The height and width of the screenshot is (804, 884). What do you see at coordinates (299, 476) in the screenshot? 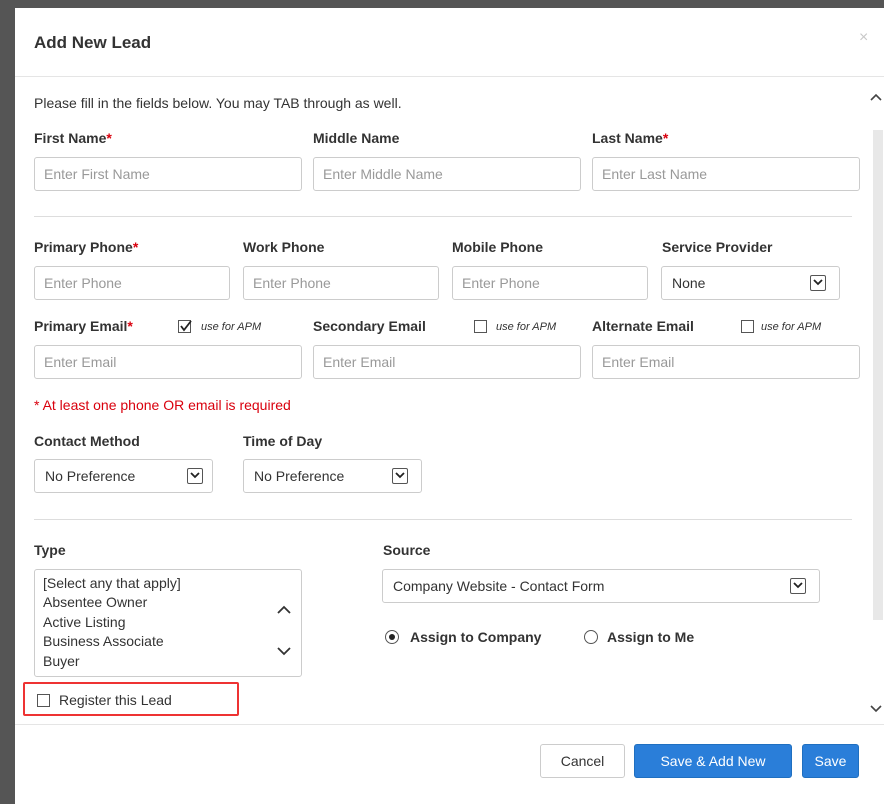
I see `time-of-day-value: No Preference` at bounding box center [299, 476].